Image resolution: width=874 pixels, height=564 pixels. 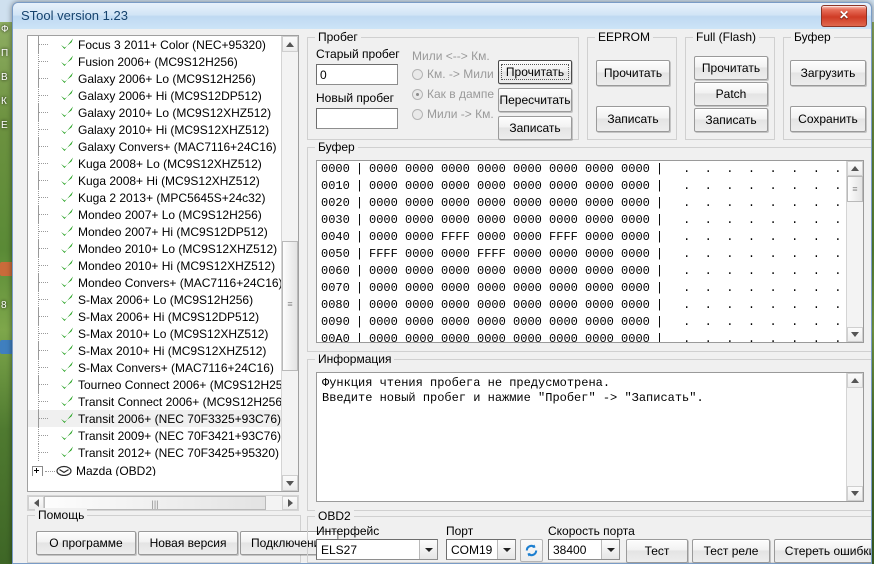 What do you see at coordinates (154, 61) in the screenshot?
I see `tree-item: Fusion 2006+ (MC9S12H256)` at bounding box center [154, 61].